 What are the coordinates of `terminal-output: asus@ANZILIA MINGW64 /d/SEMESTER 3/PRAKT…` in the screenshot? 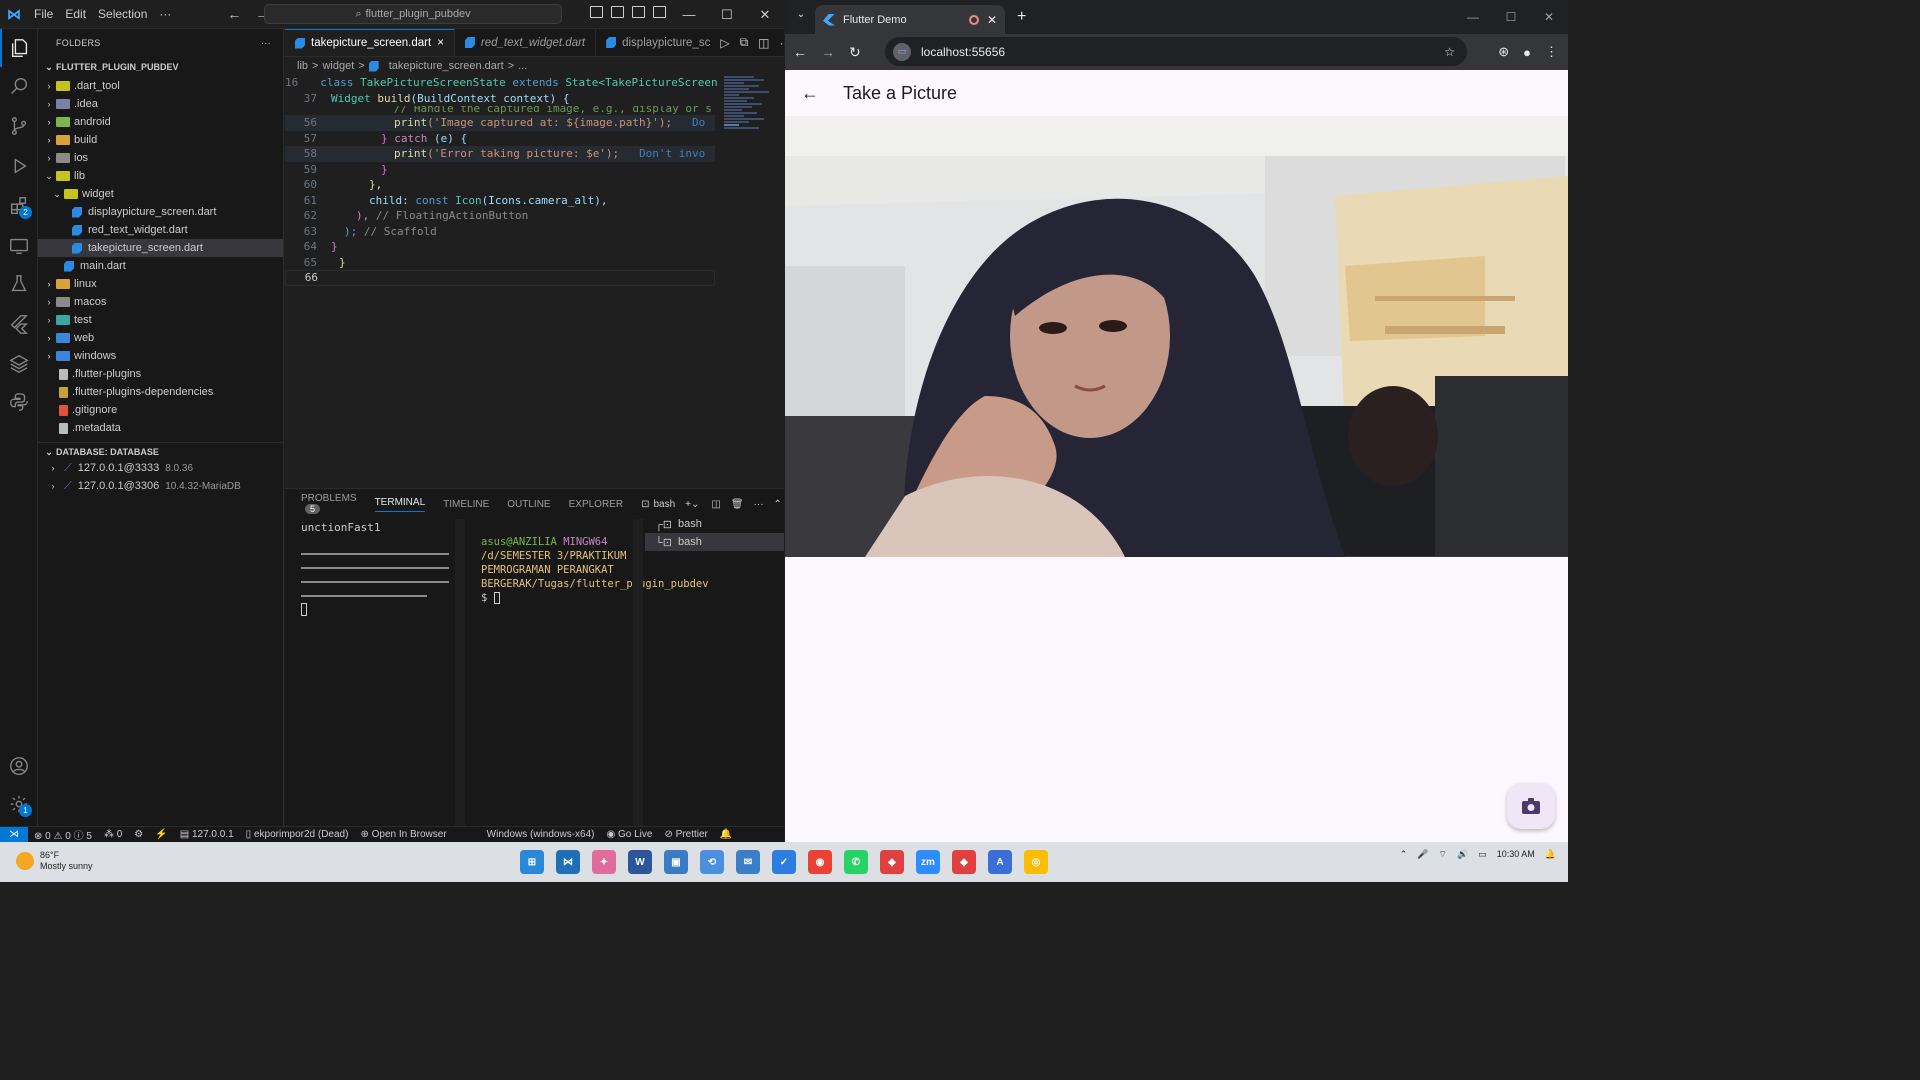 It's located at (595, 570).